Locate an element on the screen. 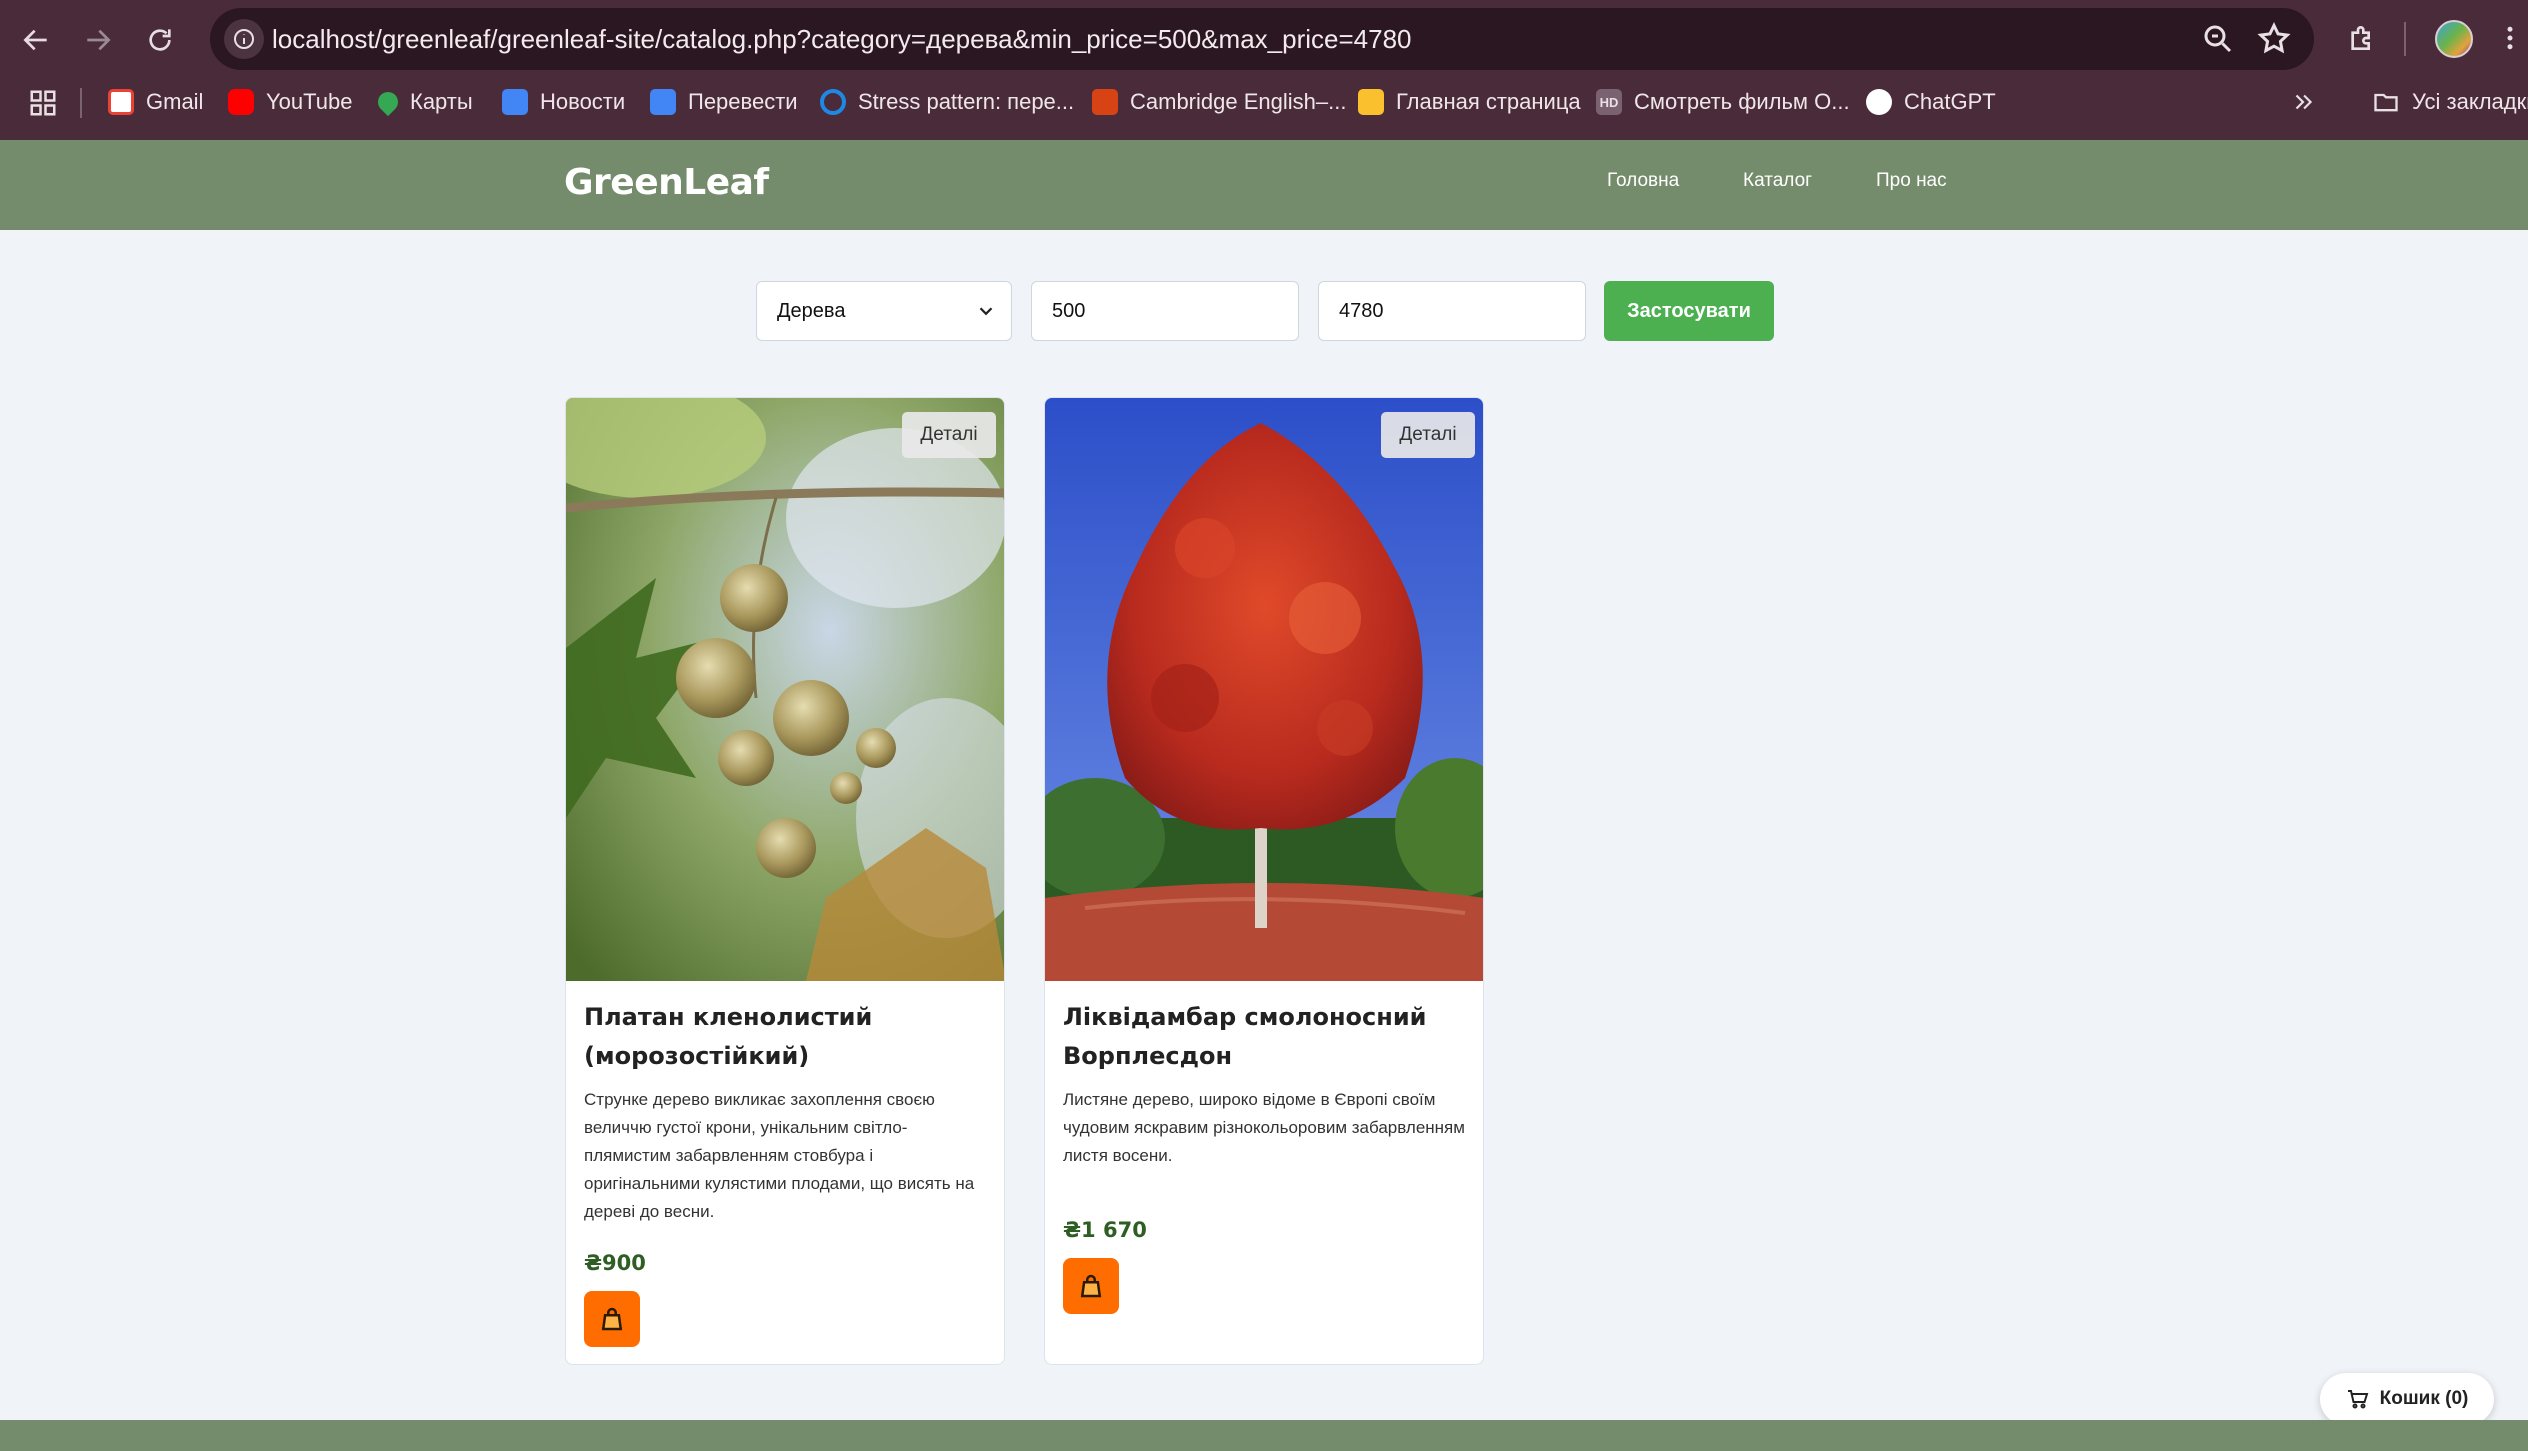 This screenshot has width=2528, height=1451. sweetgum-tree-photo: Деталі is located at coordinates (1264, 689).